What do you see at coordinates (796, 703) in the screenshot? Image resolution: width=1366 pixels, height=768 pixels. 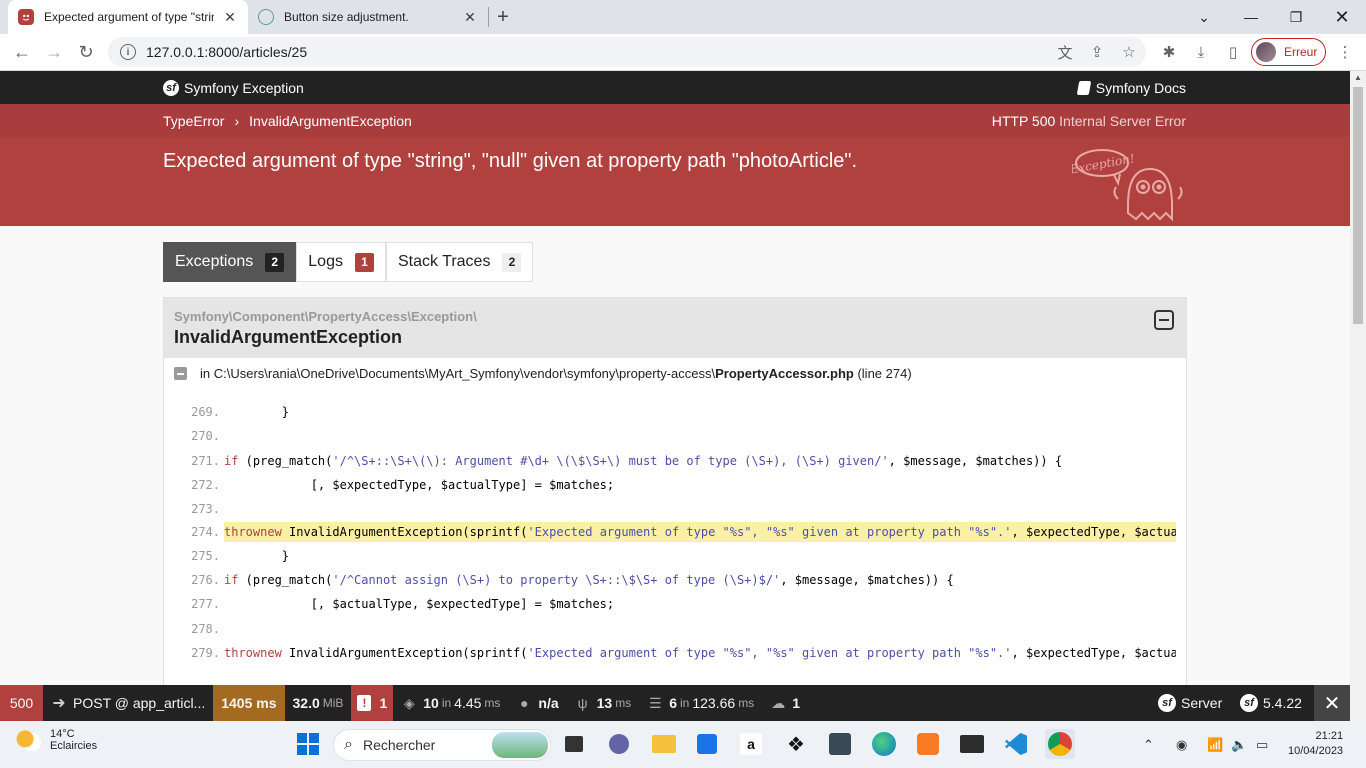 I see `cache-count: 1` at bounding box center [796, 703].